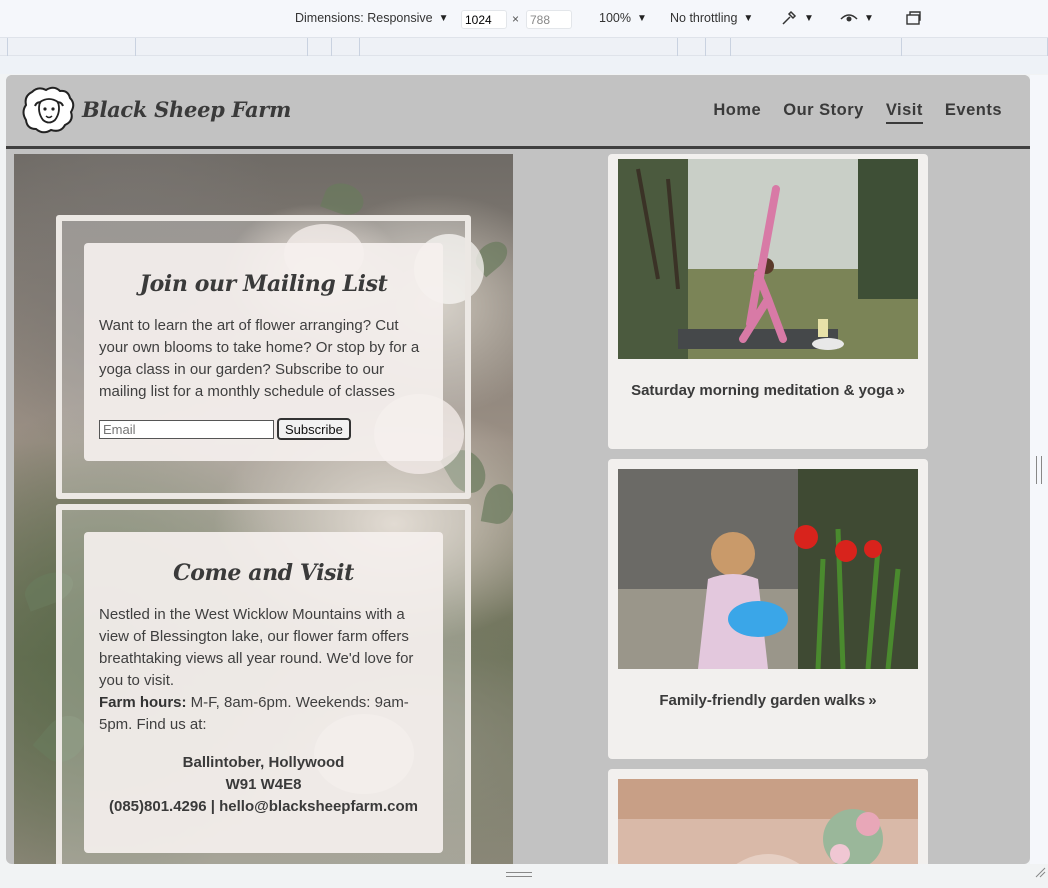 Image resolution: width=1048 pixels, height=888 pixels. I want to click on event-card-garden-walks: Family-friendly garden walks», so click(768, 609).